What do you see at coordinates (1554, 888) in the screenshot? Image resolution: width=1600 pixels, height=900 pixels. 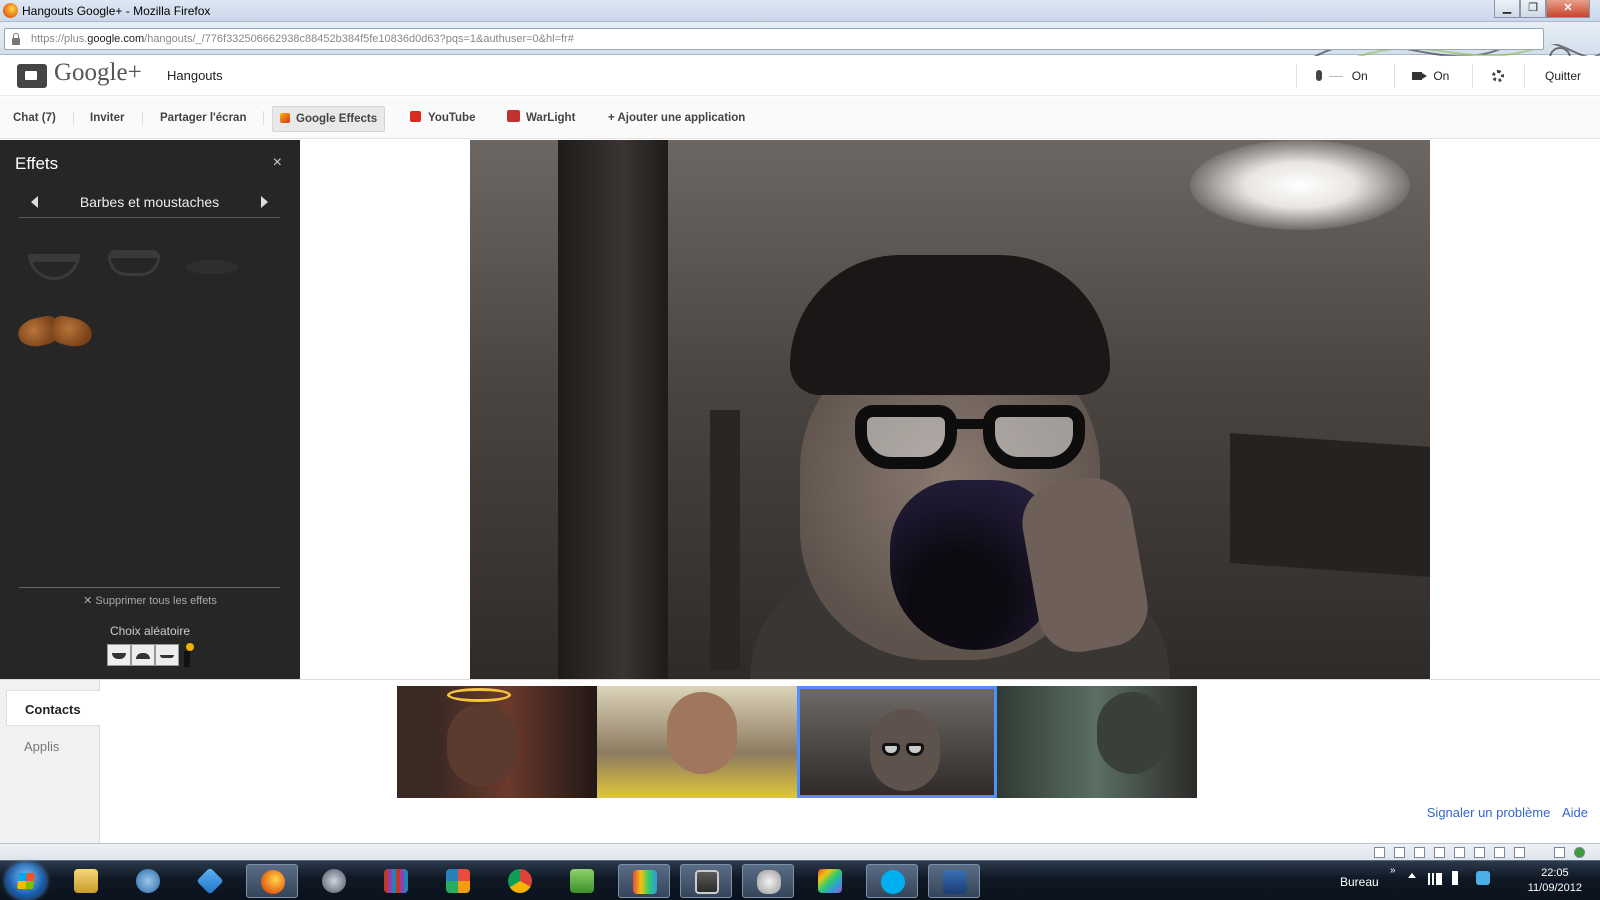 I see `clock-date: 11/09/2012` at bounding box center [1554, 888].